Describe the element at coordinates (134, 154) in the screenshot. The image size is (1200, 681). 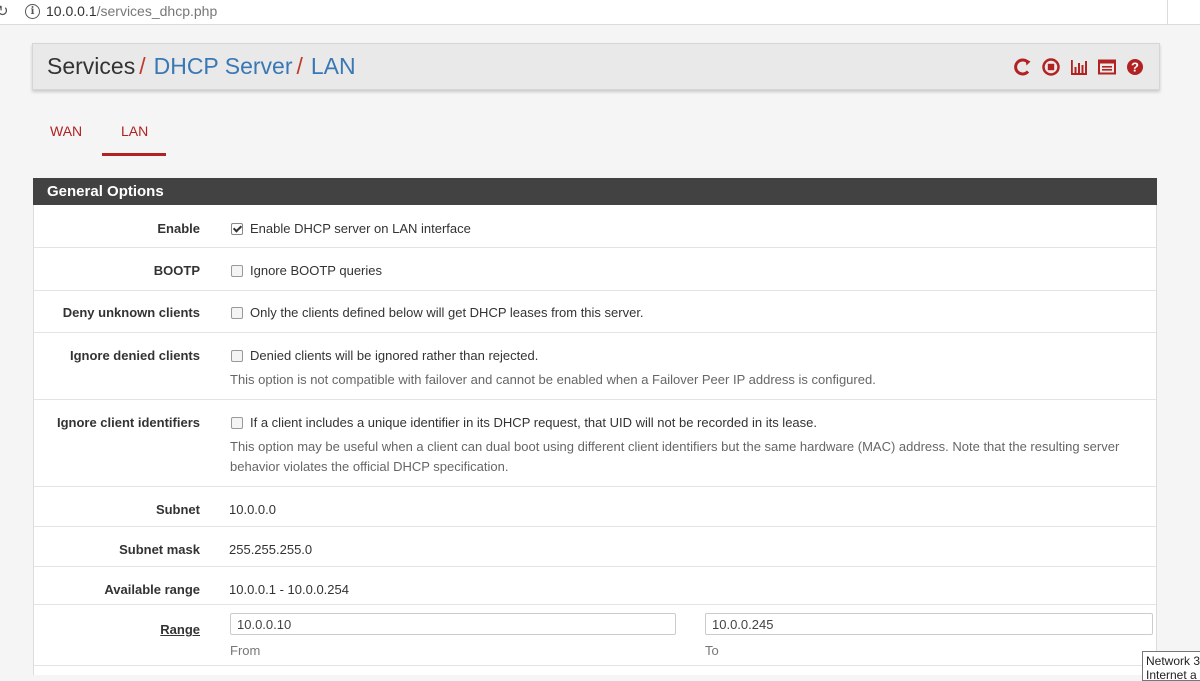
I see `active-tab-indicator` at that location.